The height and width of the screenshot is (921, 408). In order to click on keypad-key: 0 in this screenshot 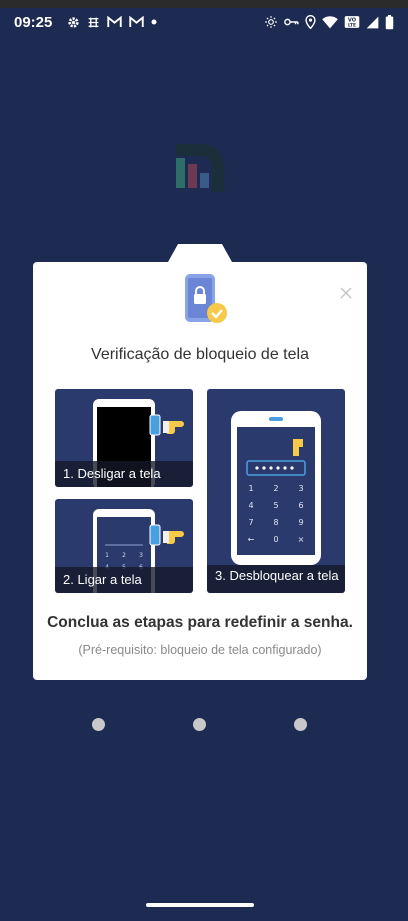, I will do `click(275, 539)`.